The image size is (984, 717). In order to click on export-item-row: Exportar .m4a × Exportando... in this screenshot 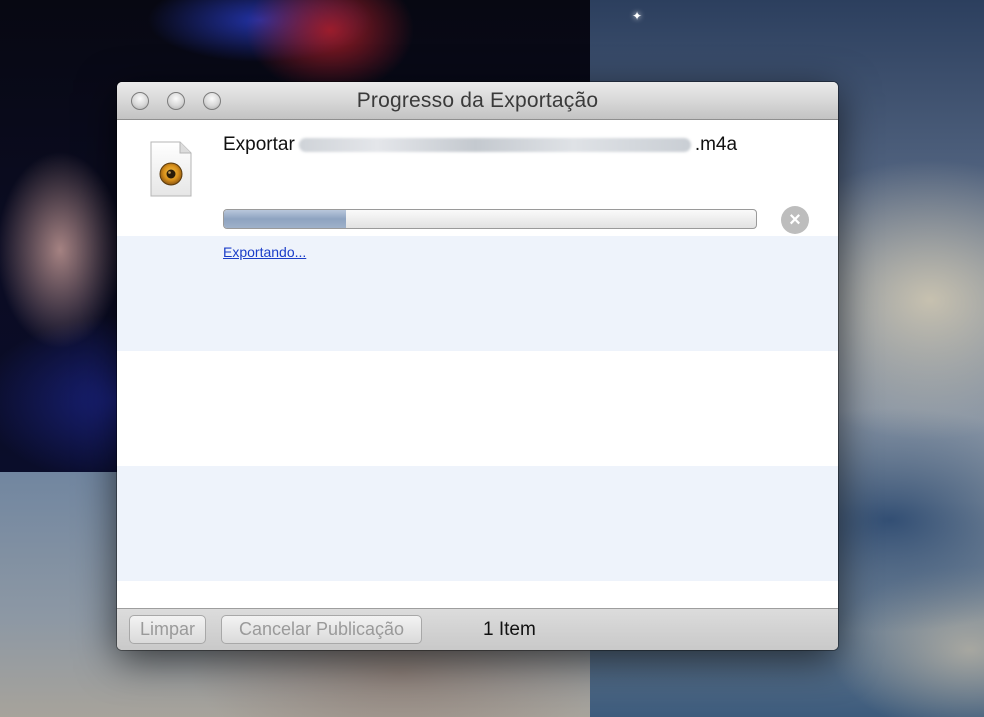, I will do `click(477, 190)`.